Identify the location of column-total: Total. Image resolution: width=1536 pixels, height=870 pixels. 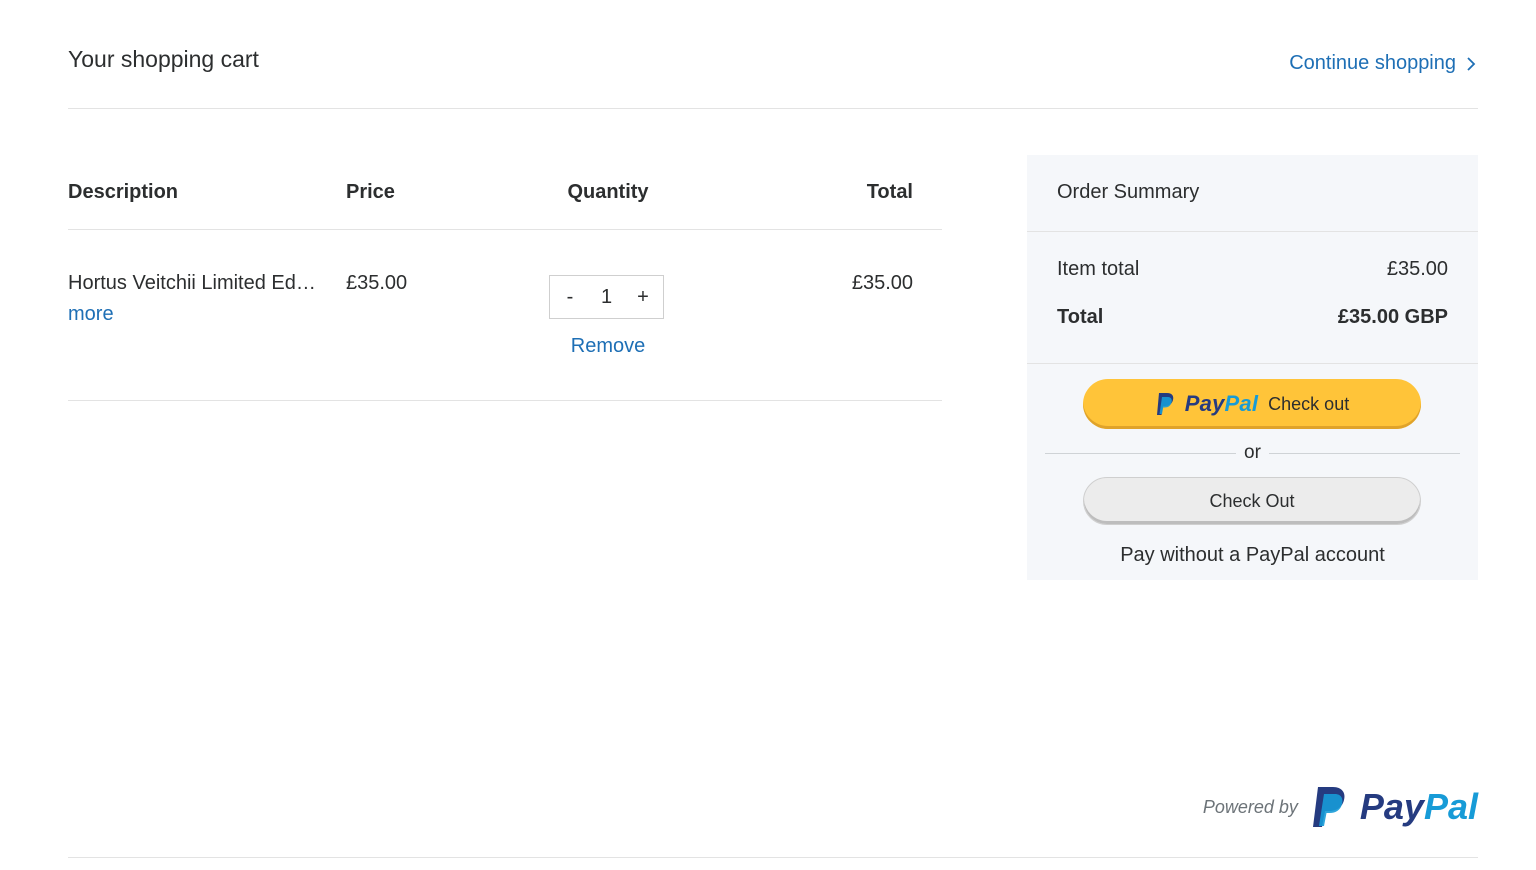
(889, 192).